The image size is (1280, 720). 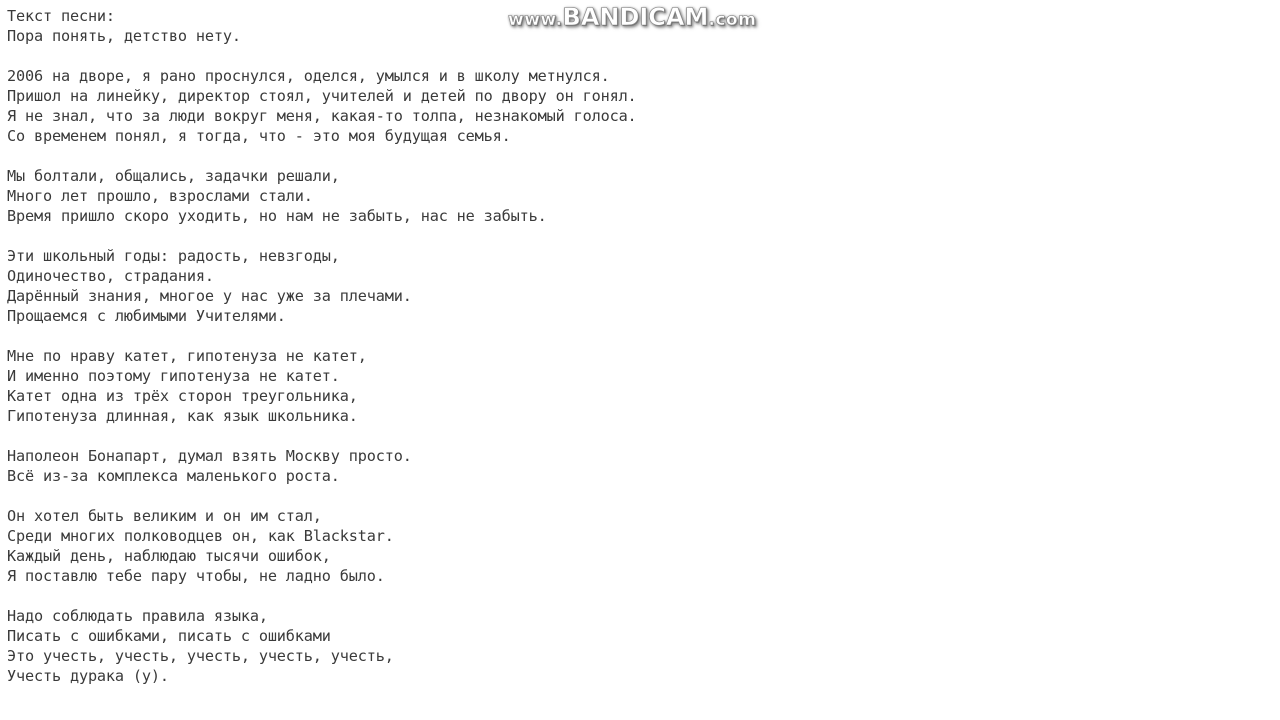 What do you see at coordinates (173, 476) in the screenshot?
I see `lyrics-line: Всё из-за комплекса маленького роста.` at bounding box center [173, 476].